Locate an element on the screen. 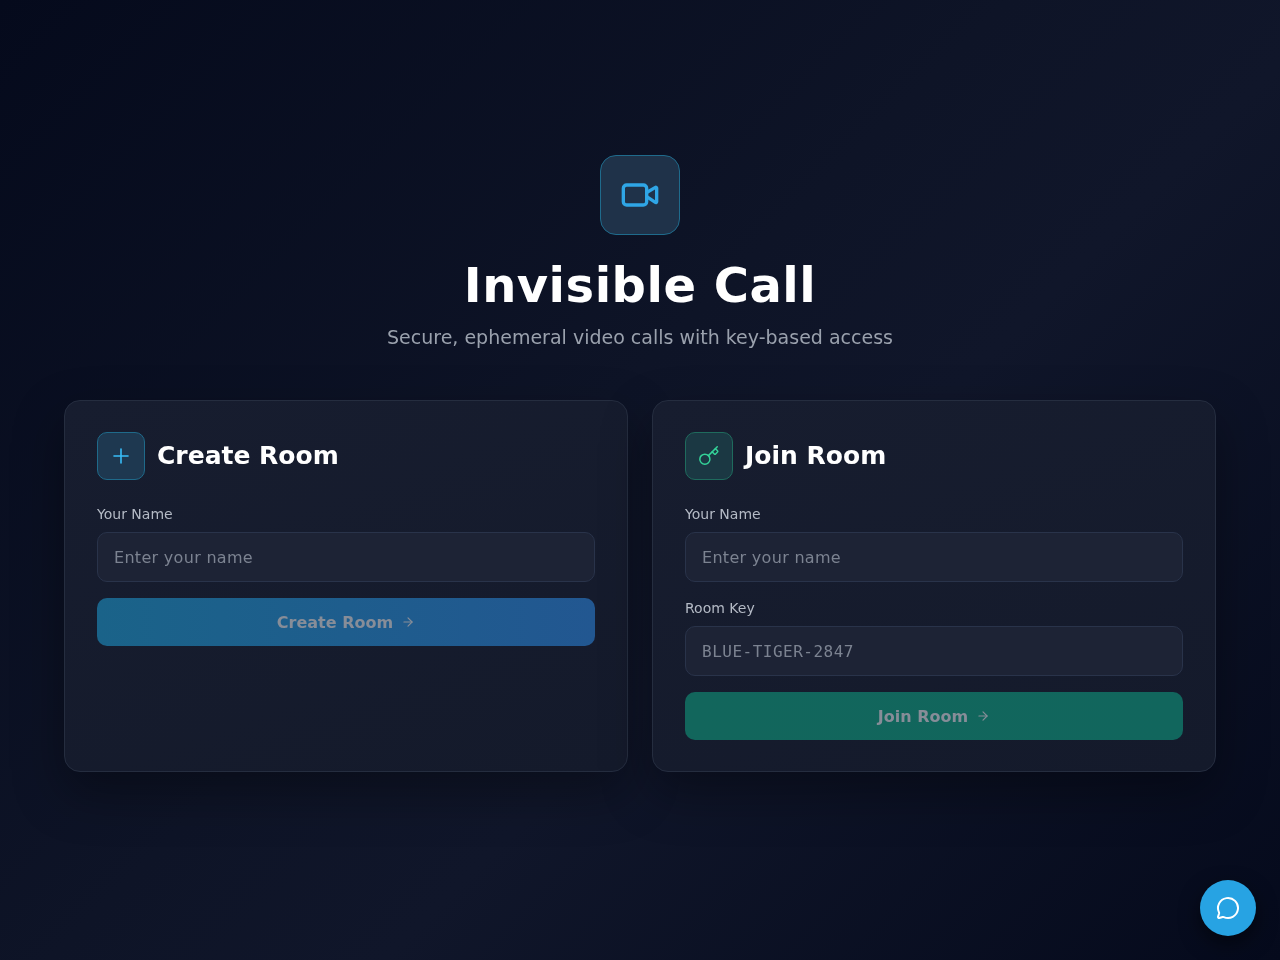  card-title: Create Room is located at coordinates (248, 456).